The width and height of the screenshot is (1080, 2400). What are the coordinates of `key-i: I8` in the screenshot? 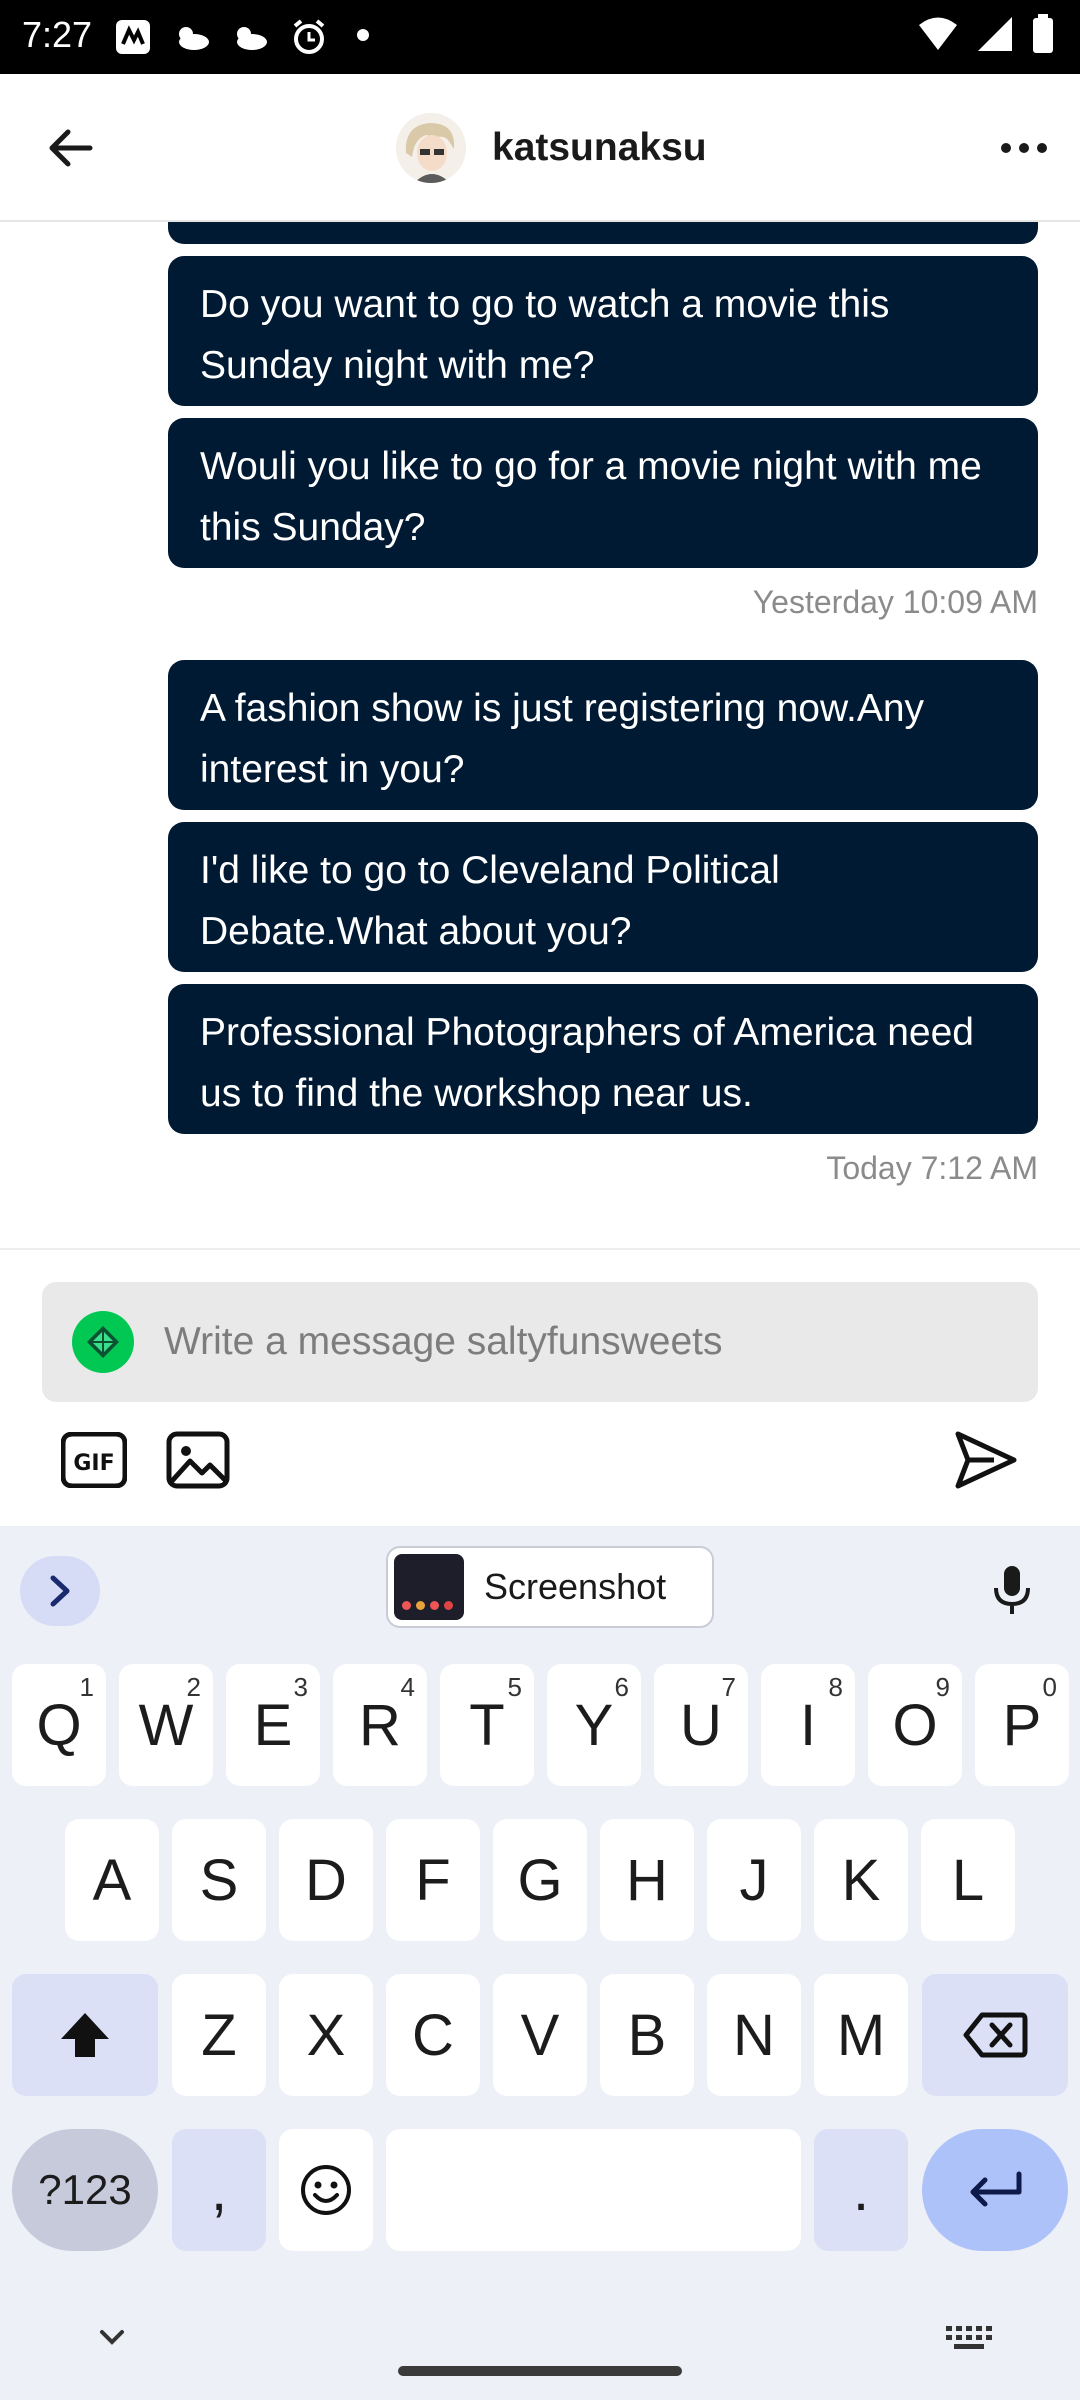 It's located at (808, 1725).